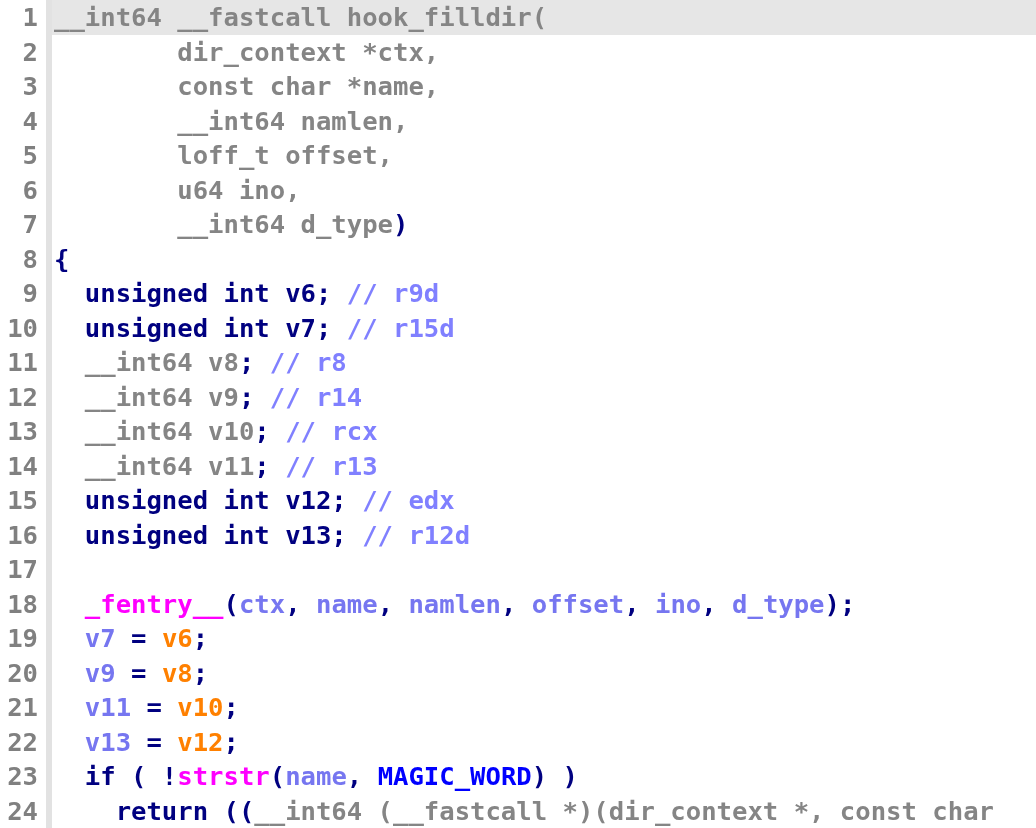  Describe the element at coordinates (26, 465) in the screenshot. I see `line-number: 14` at that location.